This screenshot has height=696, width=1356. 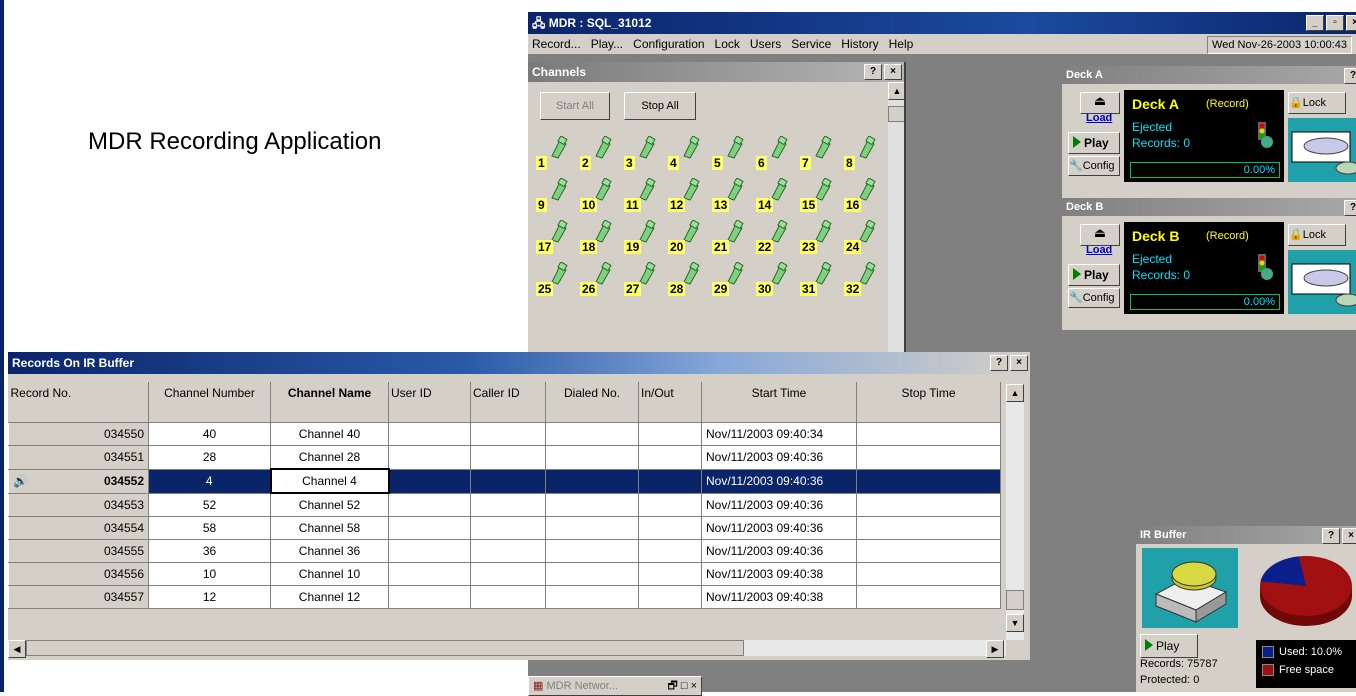 What do you see at coordinates (504, 434) in the screenshot?
I see `table-row: 034550 40 Channel 40 Nov/11/2003 09:40:34` at bounding box center [504, 434].